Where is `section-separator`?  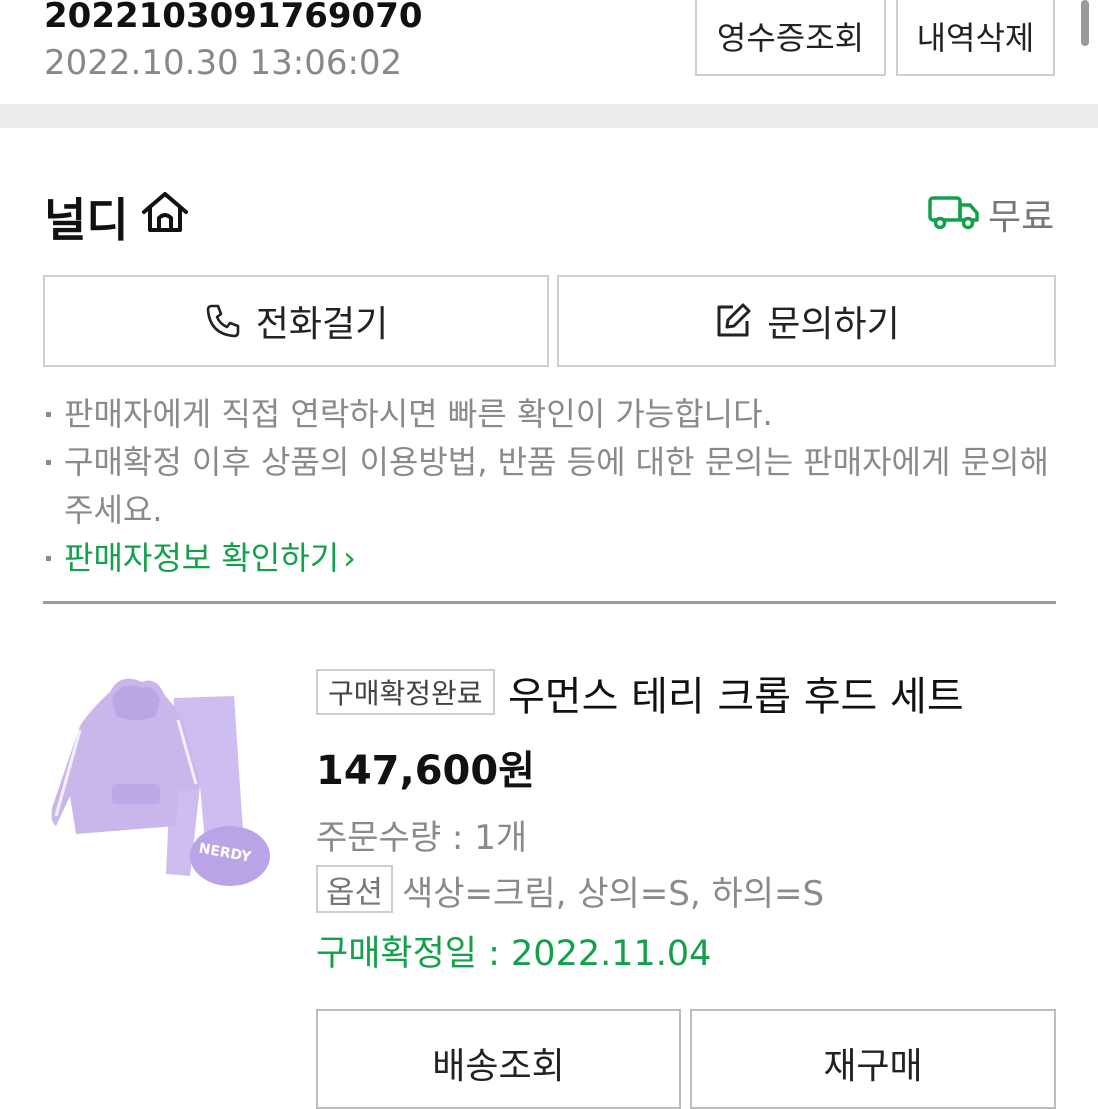 section-separator is located at coordinates (549, 116).